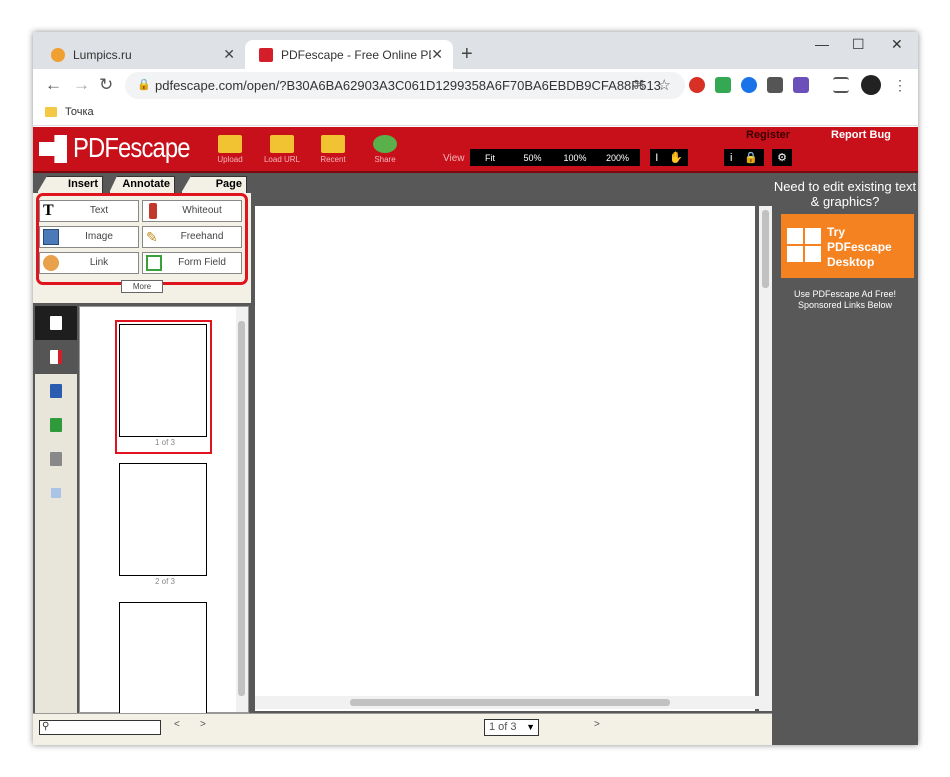 Image resolution: width=950 pixels, height=777 pixels. Describe the element at coordinates (142, 239) in the screenshot. I see `highlight-box` at that location.